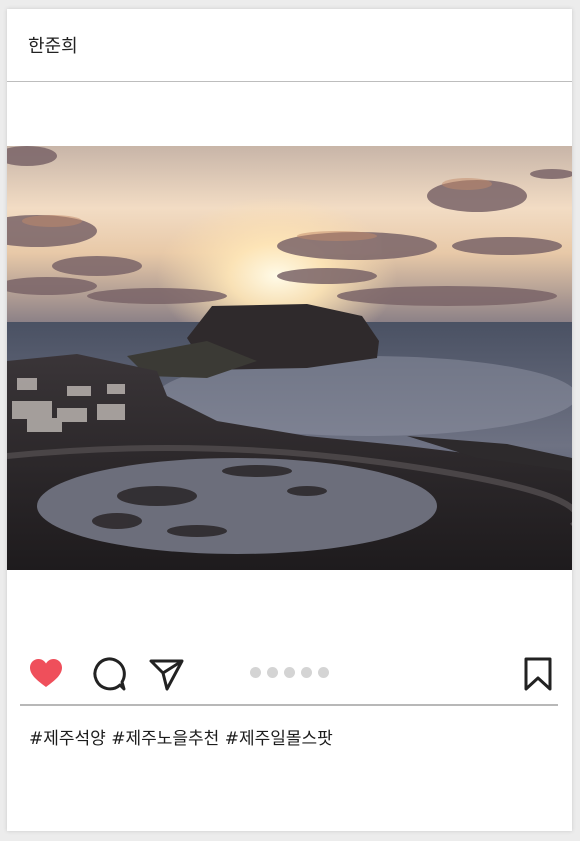 This screenshot has height=841, width=580. I want to click on share-icon, so click(166, 674).